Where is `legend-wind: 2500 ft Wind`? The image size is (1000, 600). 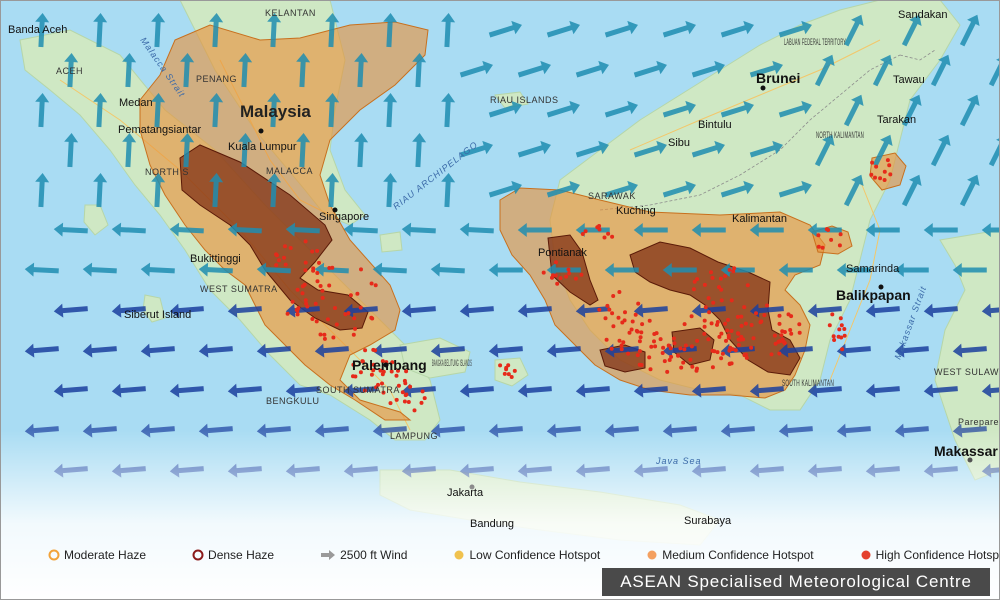
legend-wind: 2500 ft Wind is located at coordinates (363, 555).